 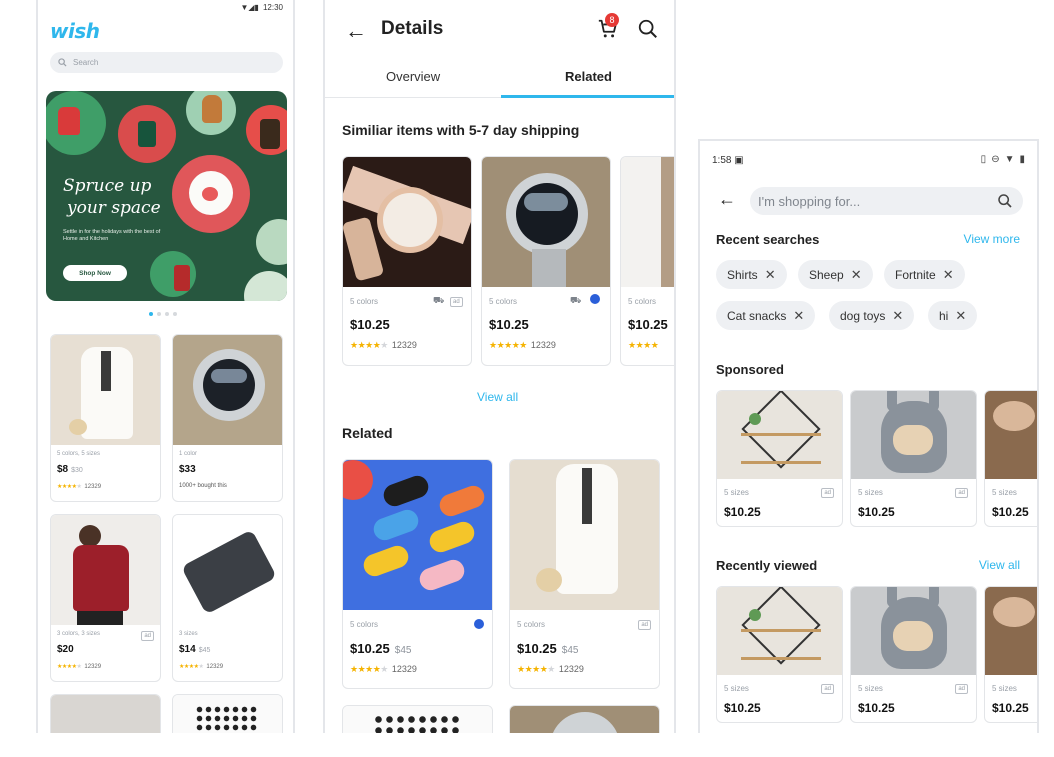 What do you see at coordinates (188, 634) in the screenshot?
I see `product-meta: 3 sizes` at bounding box center [188, 634].